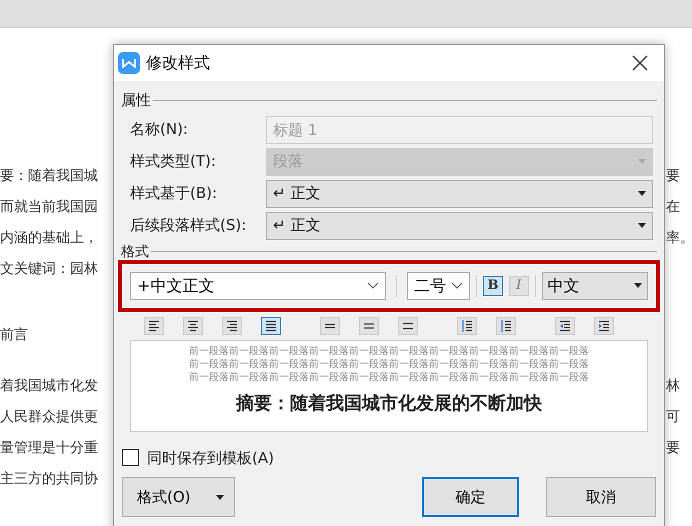  I want to click on field-label: 样式基于(B):, so click(173, 193).